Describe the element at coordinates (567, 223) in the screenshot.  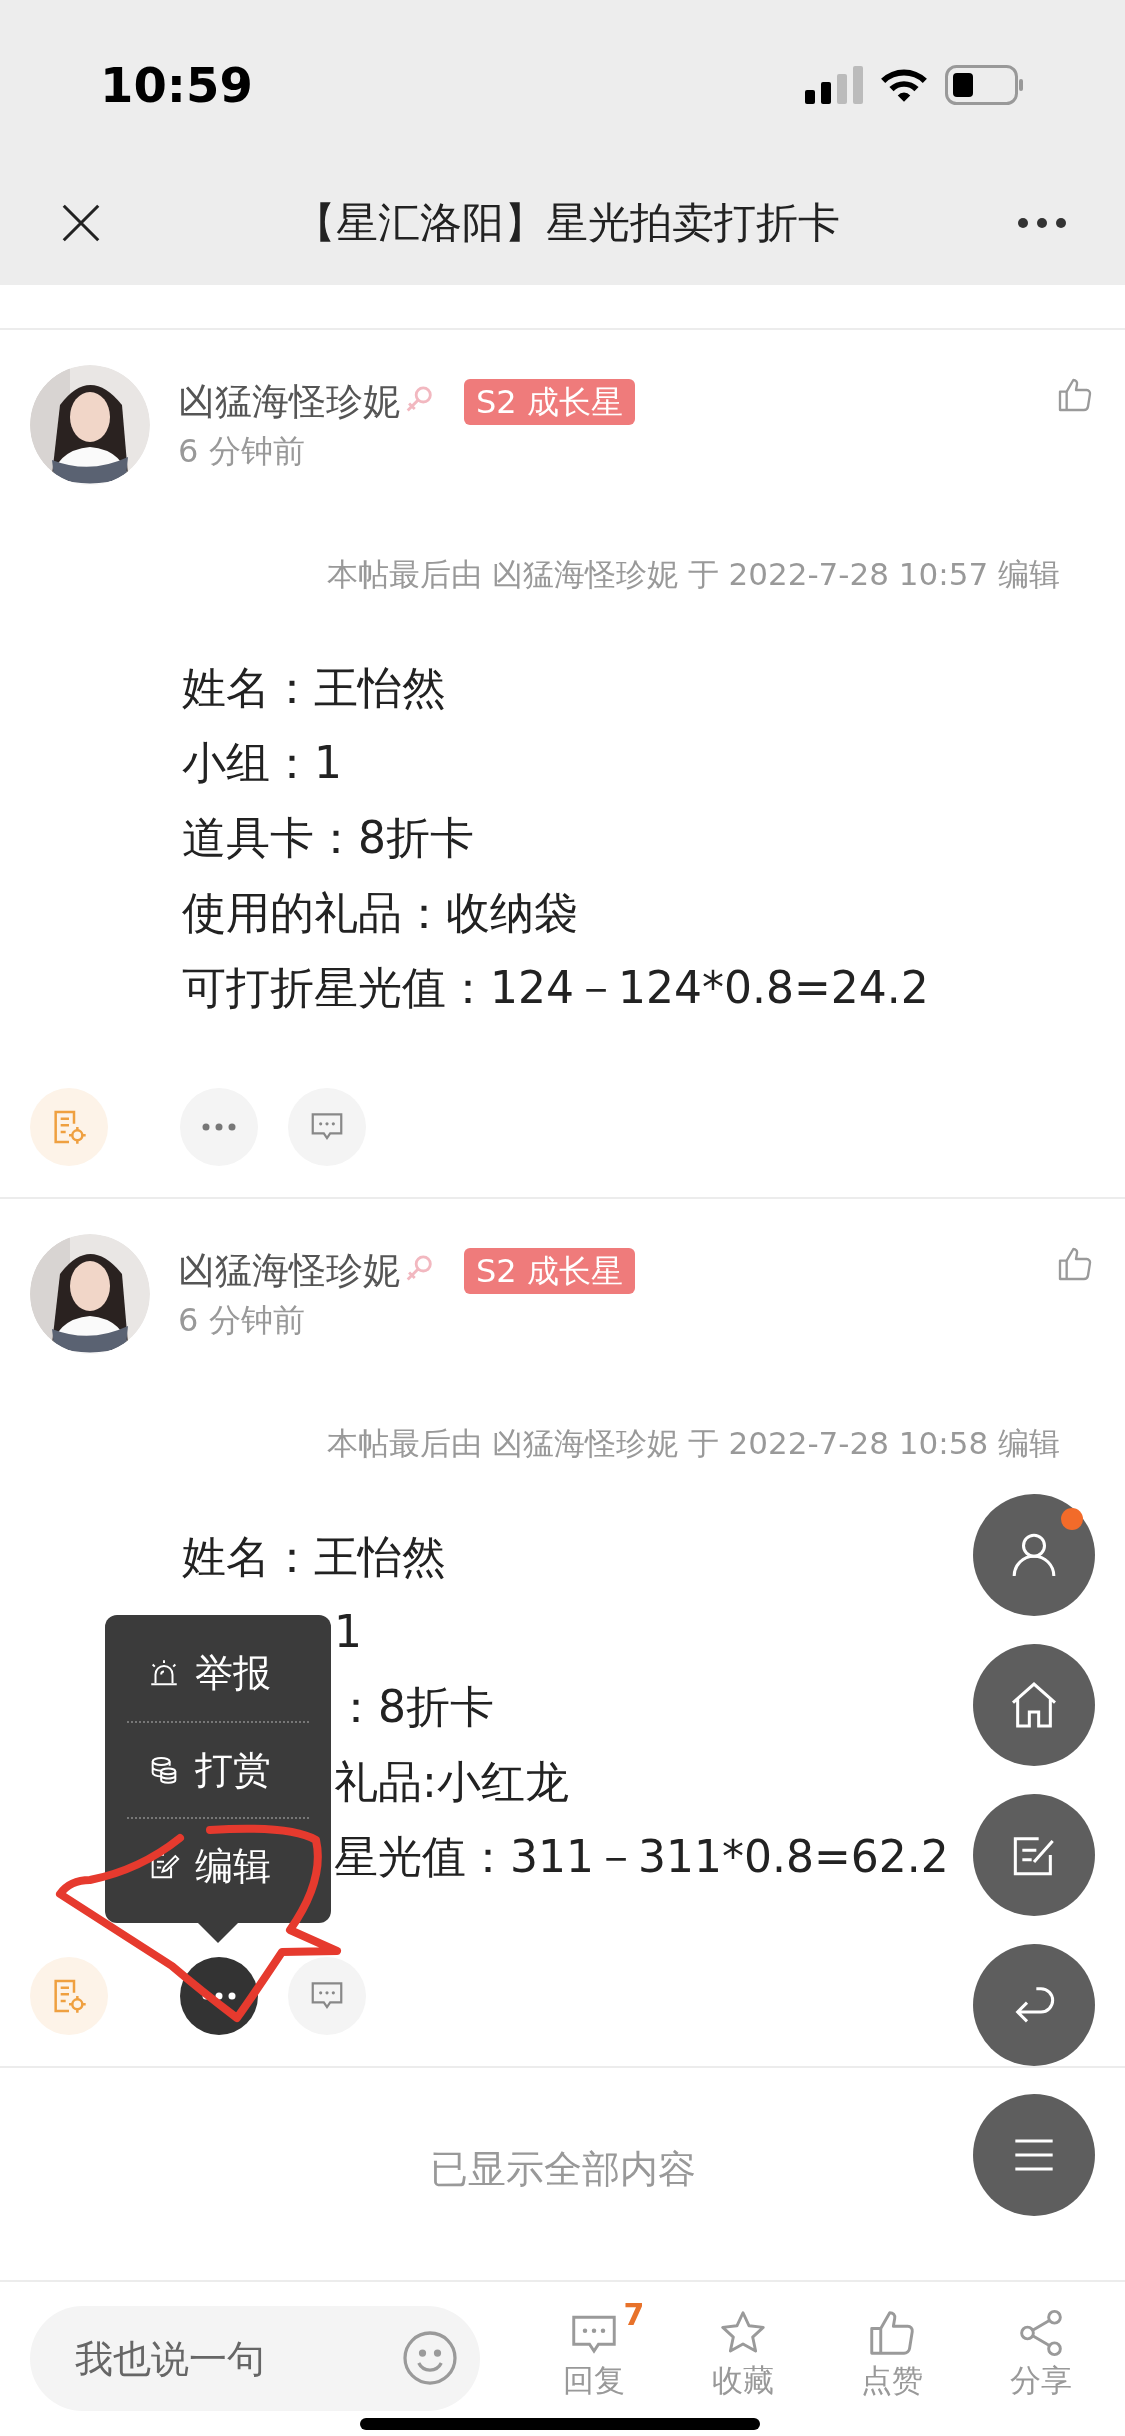
I see `page-title: 【星汇洛阳】星光拍卖打折卡` at that location.